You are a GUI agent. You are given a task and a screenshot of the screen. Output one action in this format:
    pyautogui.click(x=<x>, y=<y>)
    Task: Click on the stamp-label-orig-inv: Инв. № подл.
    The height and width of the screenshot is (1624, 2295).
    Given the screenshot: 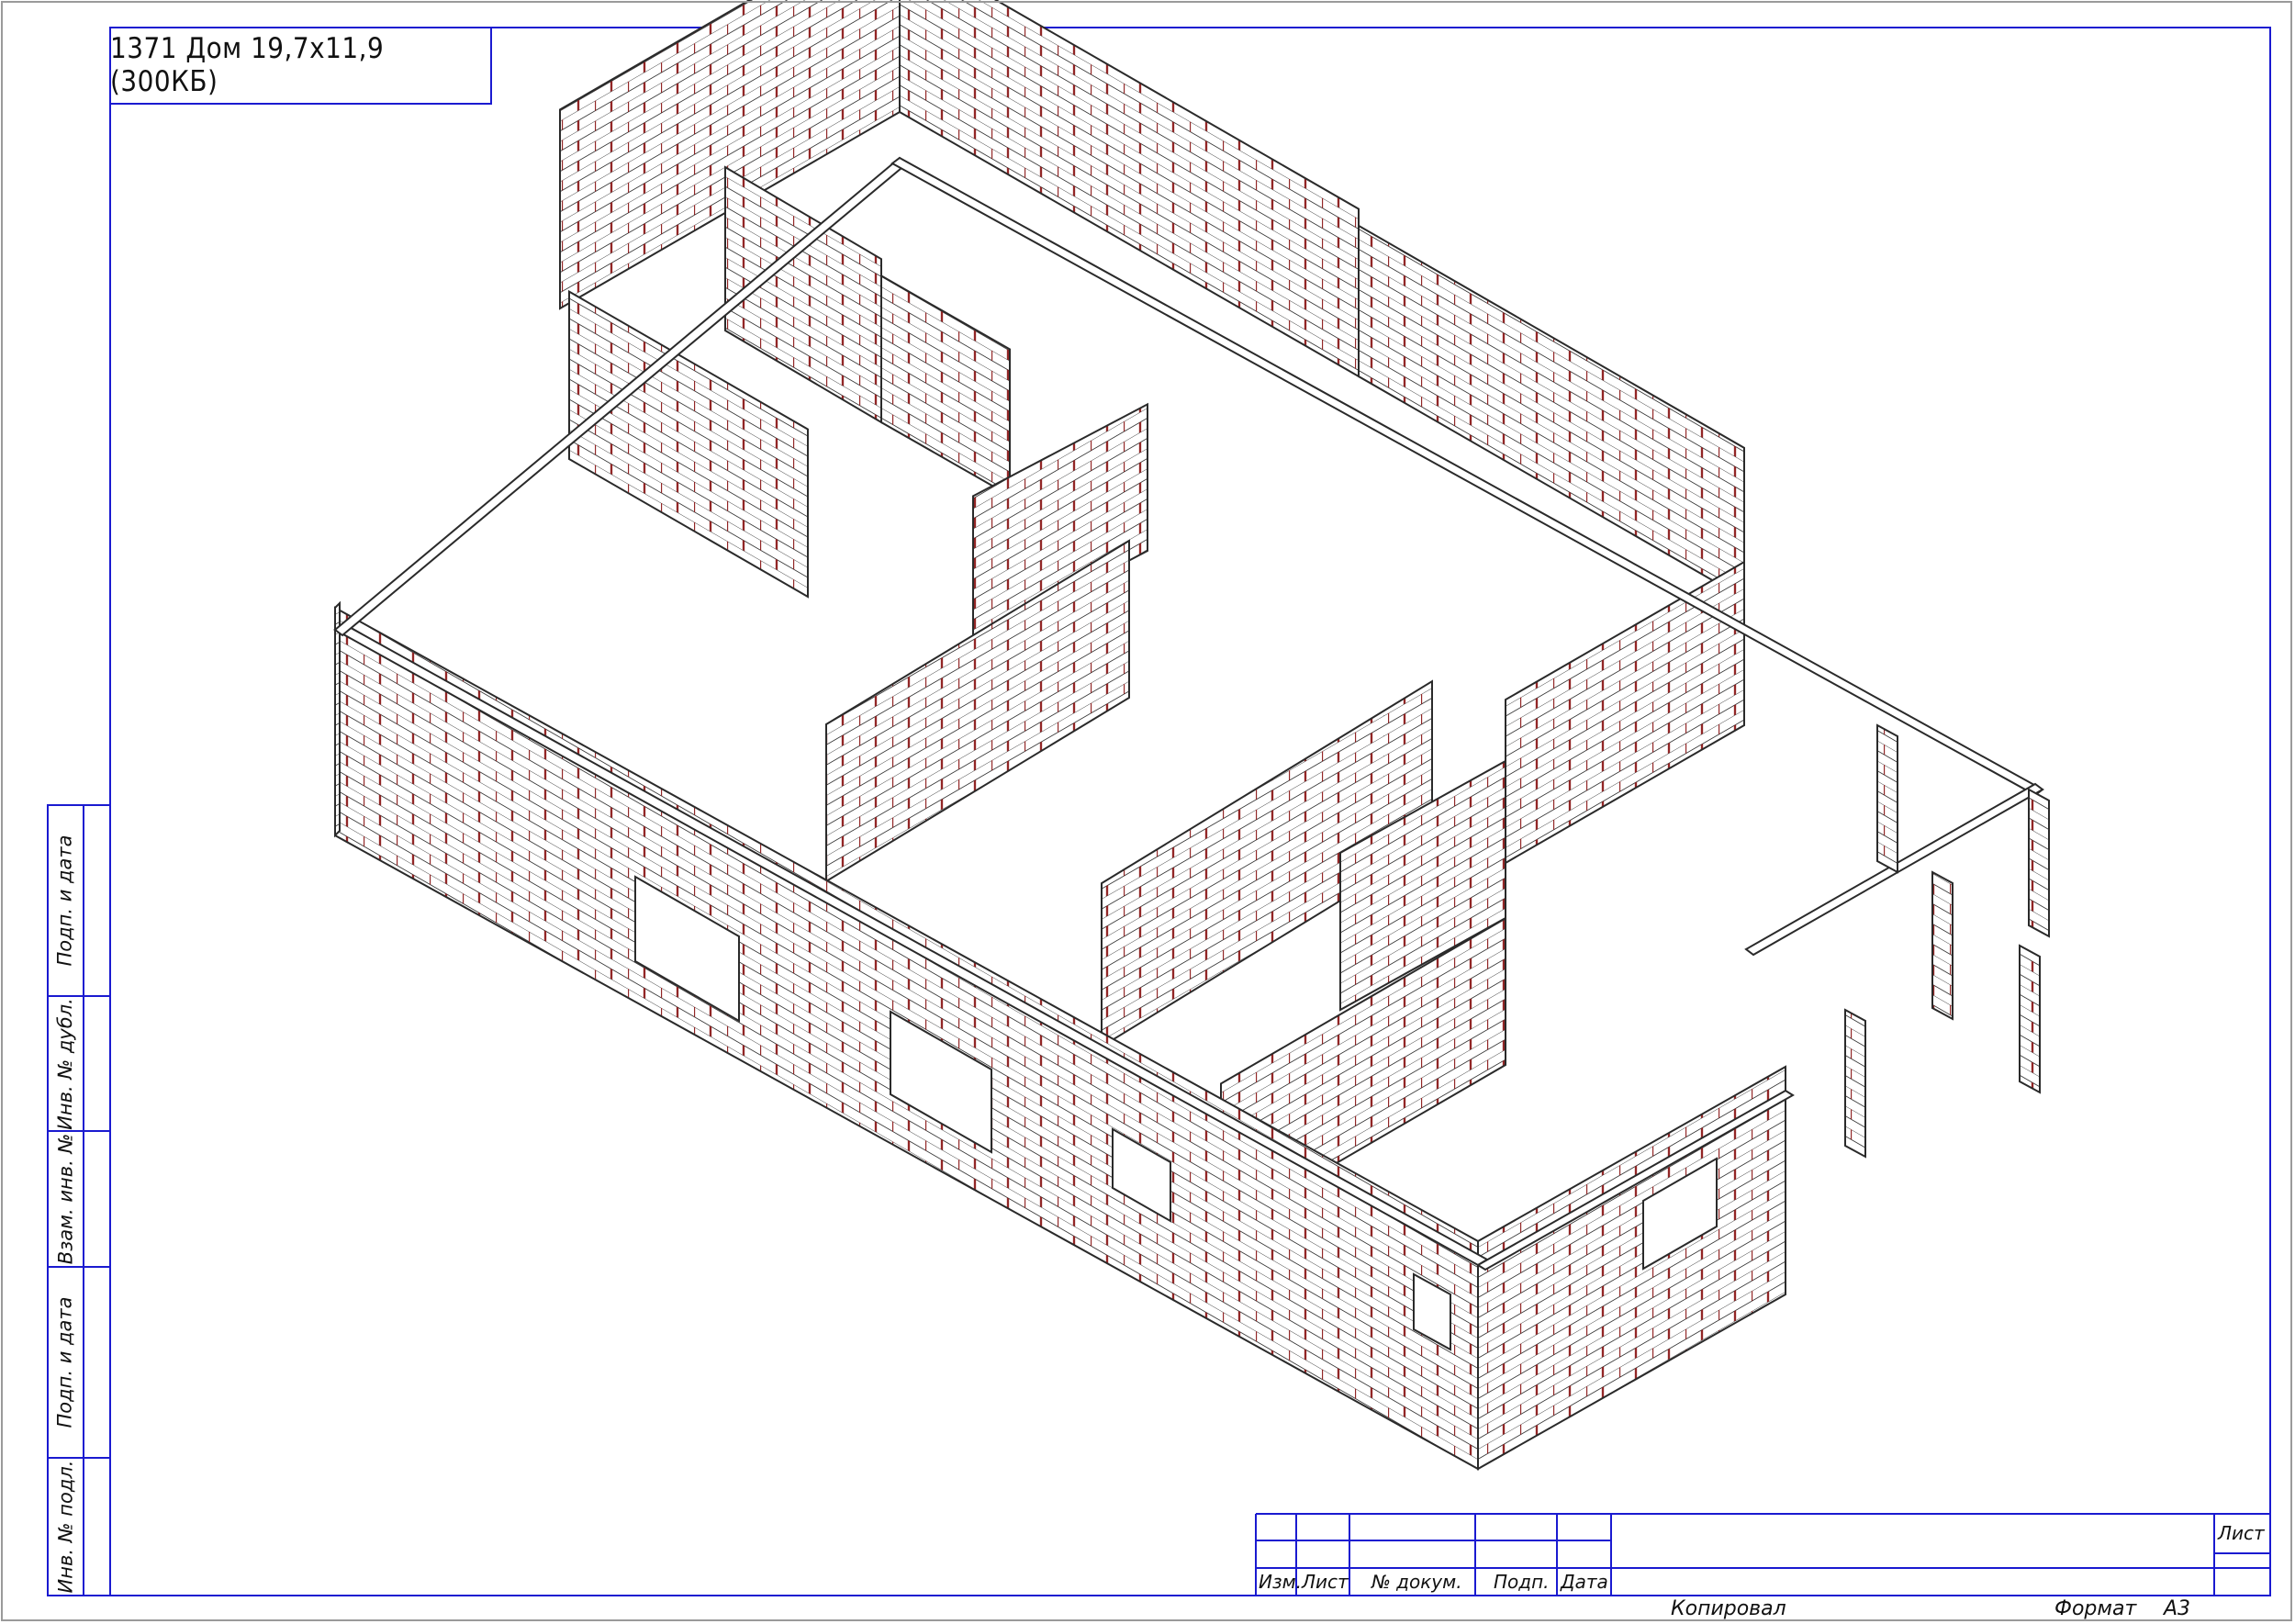 What is the action you would take?
    pyautogui.click(x=65, y=1527)
    